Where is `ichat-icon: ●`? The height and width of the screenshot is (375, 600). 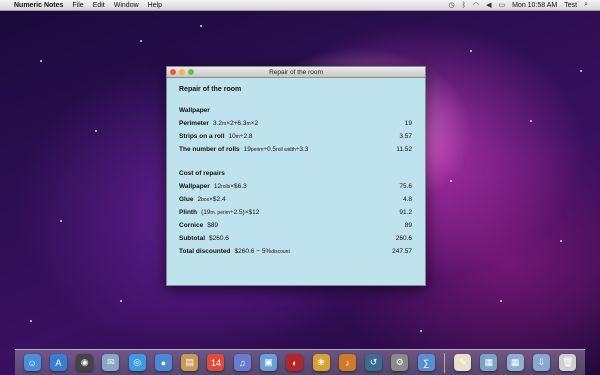
ichat-icon: ● is located at coordinates (163, 362).